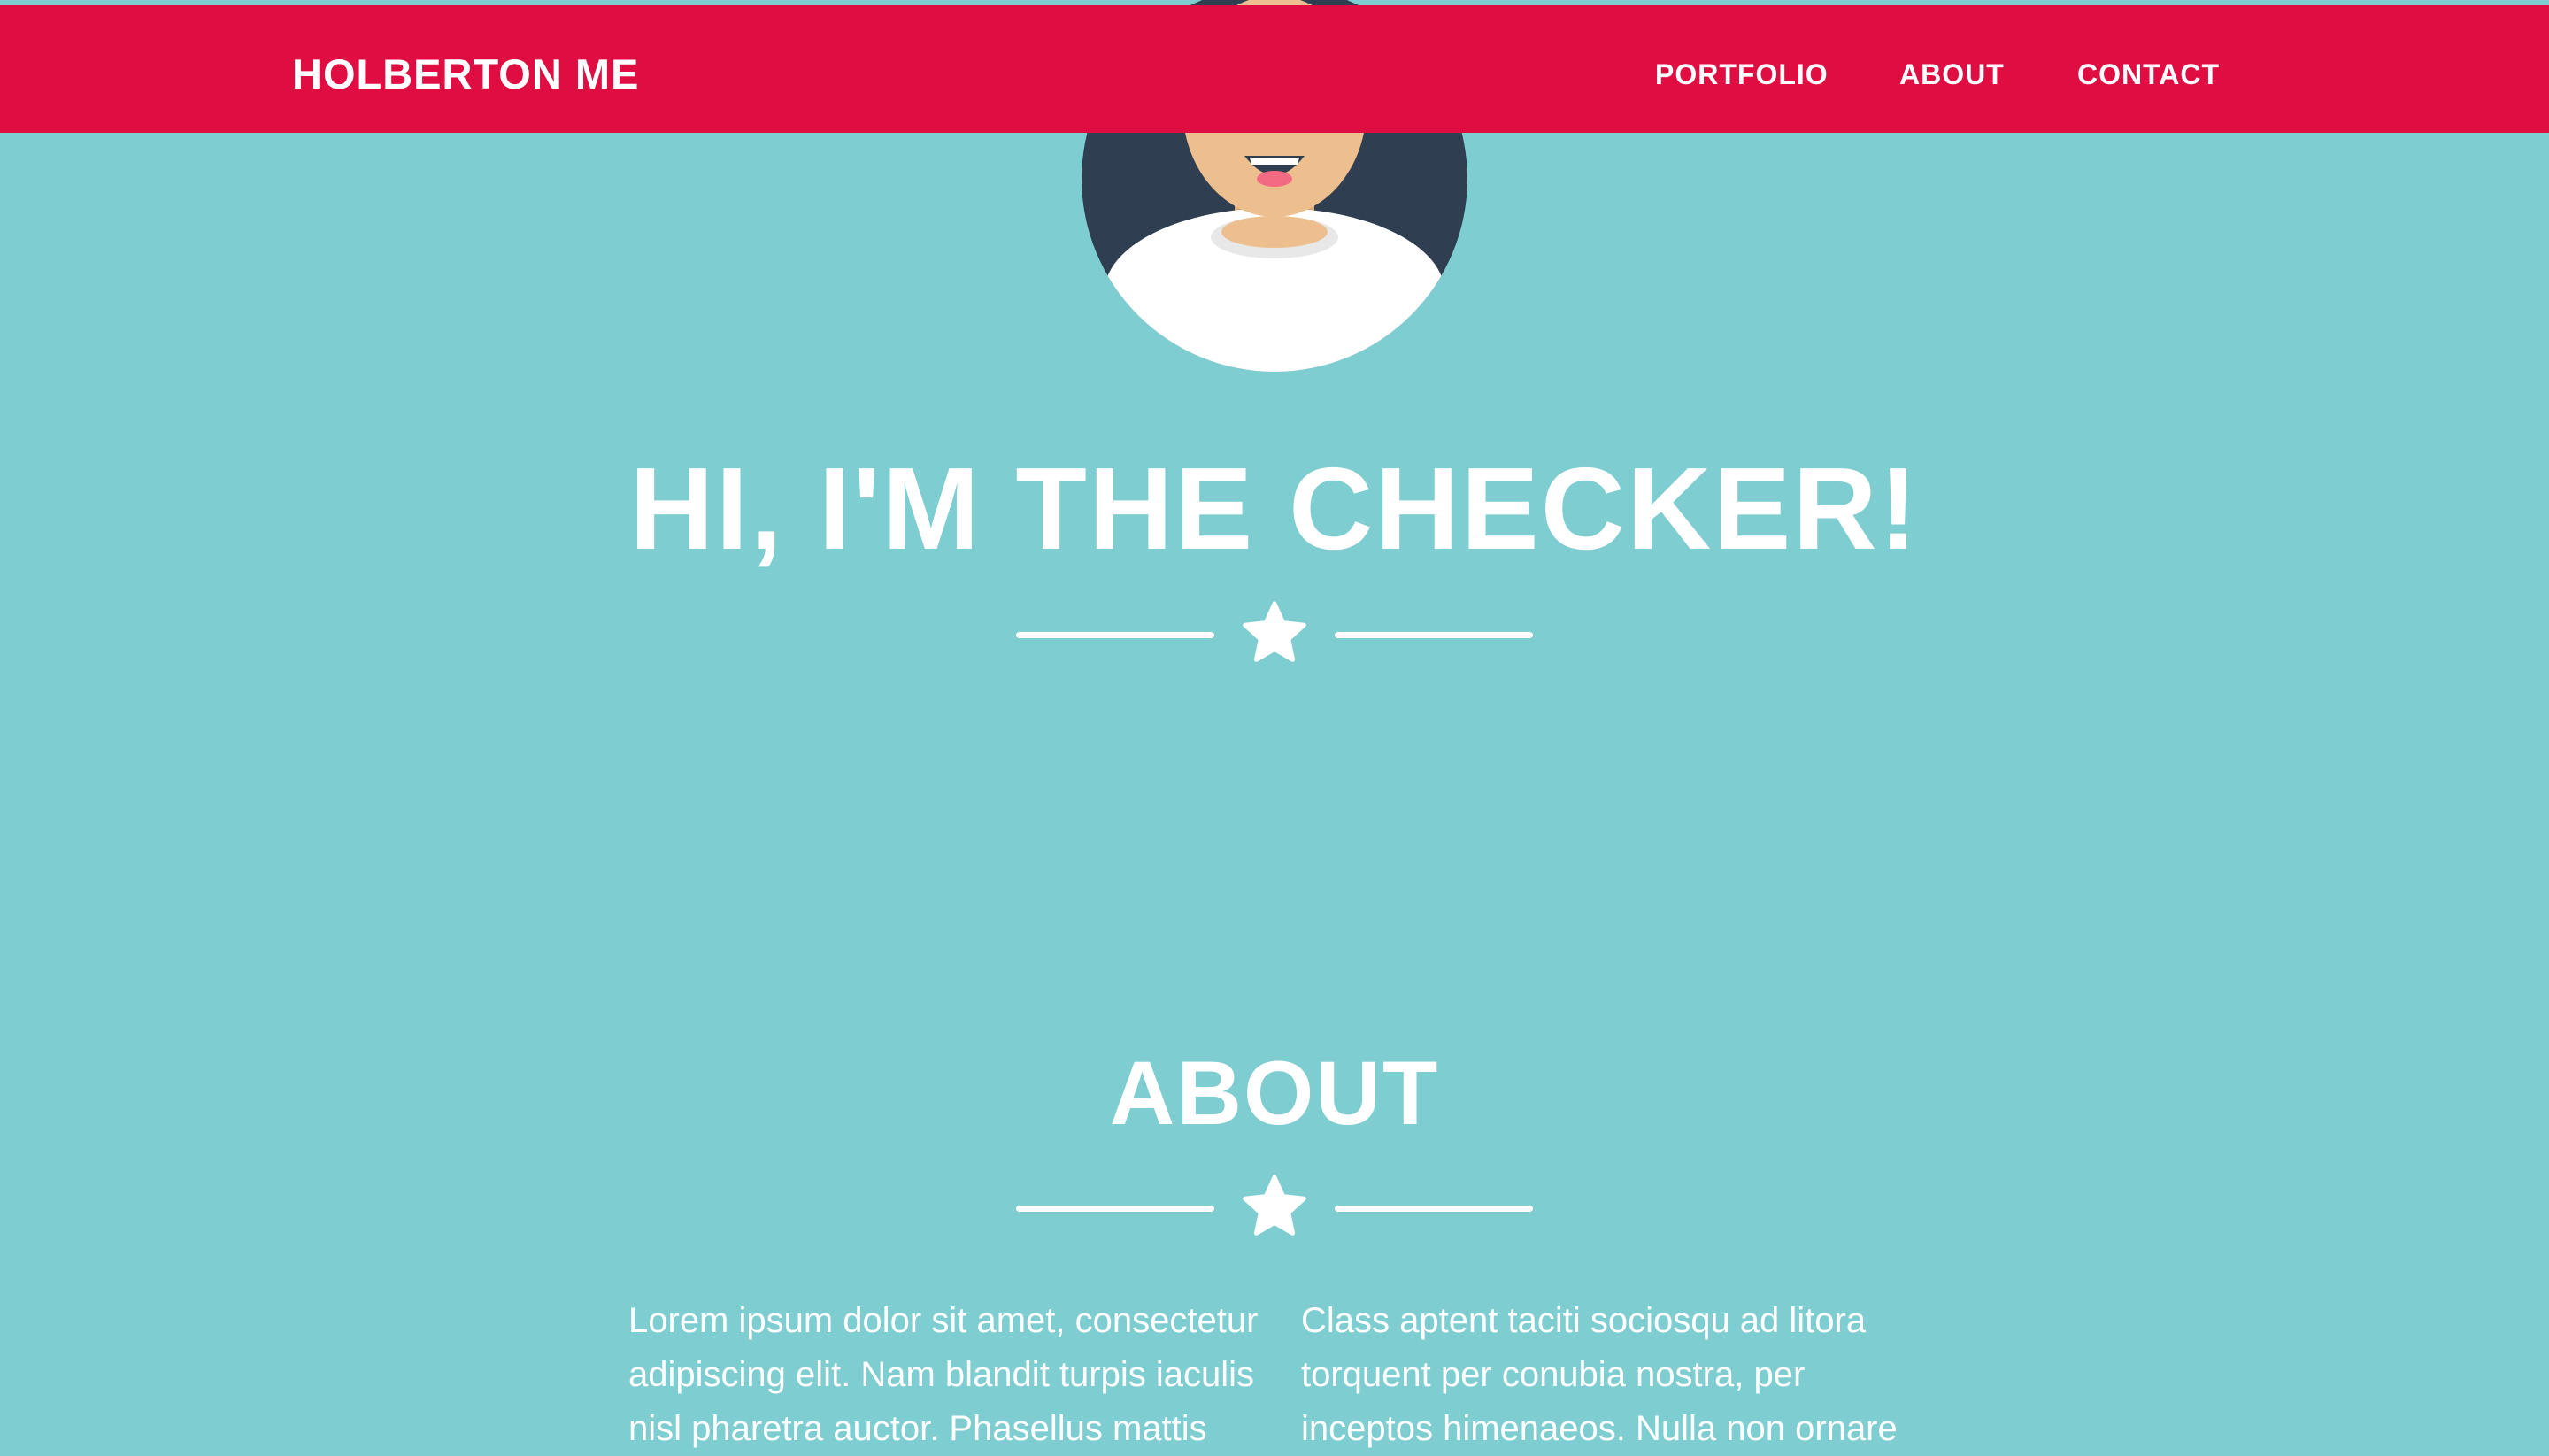  What do you see at coordinates (1275, 179) in the screenshot?
I see `avatar-tongue` at bounding box center [1275, 179].